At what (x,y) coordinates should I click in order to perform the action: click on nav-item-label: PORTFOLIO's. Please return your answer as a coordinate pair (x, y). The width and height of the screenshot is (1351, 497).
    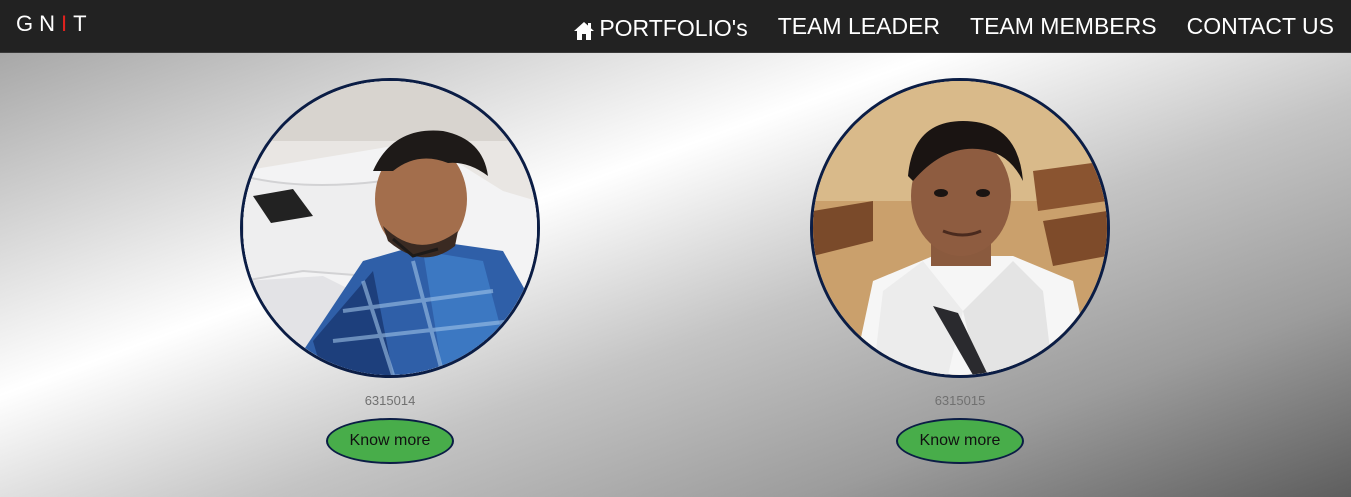
    Looking at the image, I should click on (673, 28).